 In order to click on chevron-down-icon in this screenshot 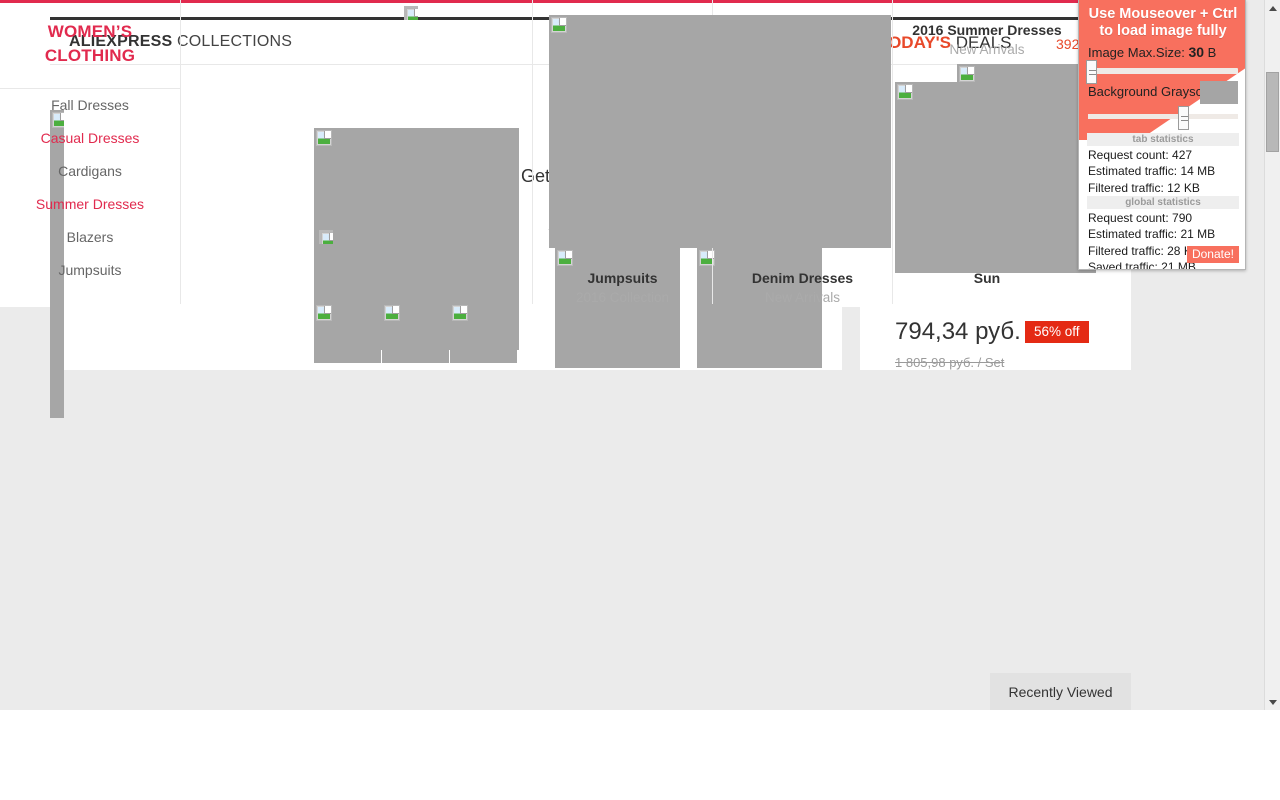, I will do `click(1272, 702)`.